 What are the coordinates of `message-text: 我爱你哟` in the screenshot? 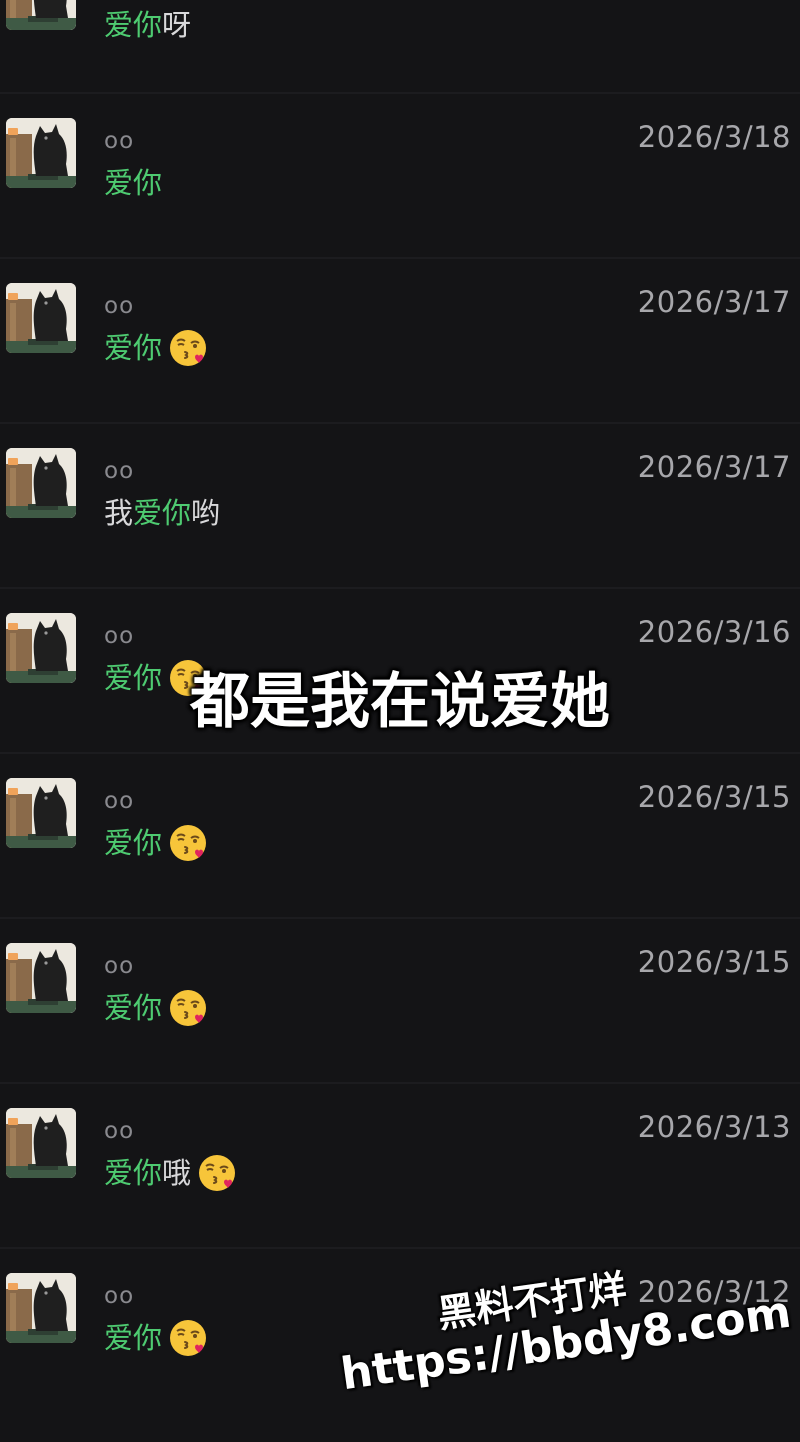 It's located at (162, 513).